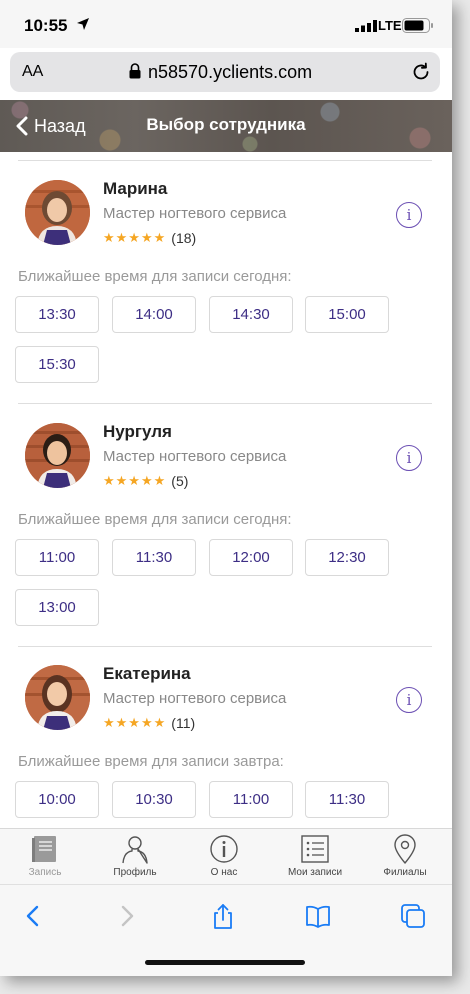  Describe the element at coordinates (57, 607) in the screenshot. I see `time-slot-button: 13:00` at that location.